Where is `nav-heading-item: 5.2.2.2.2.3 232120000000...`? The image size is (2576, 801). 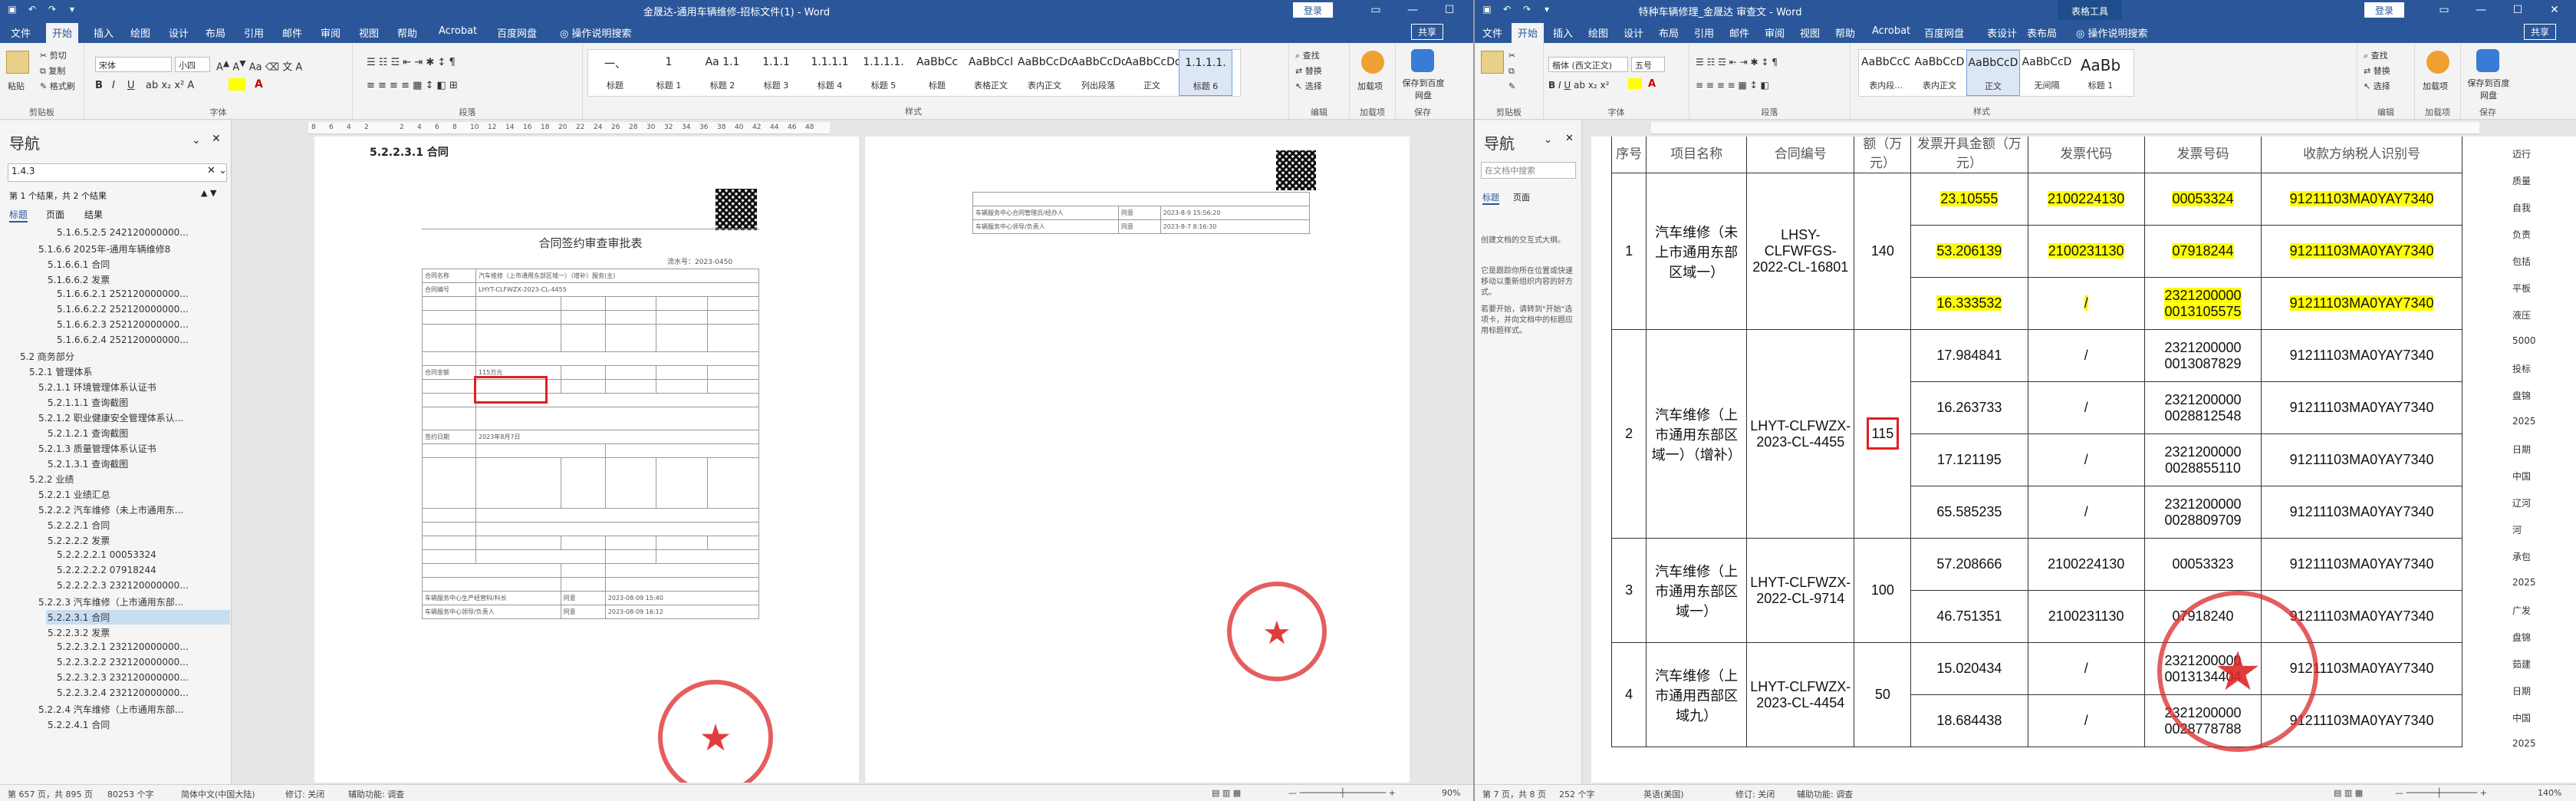
nav-heading-item: 5.2.2.2.2.3 232120000000... is located at coordinates (142, 586).